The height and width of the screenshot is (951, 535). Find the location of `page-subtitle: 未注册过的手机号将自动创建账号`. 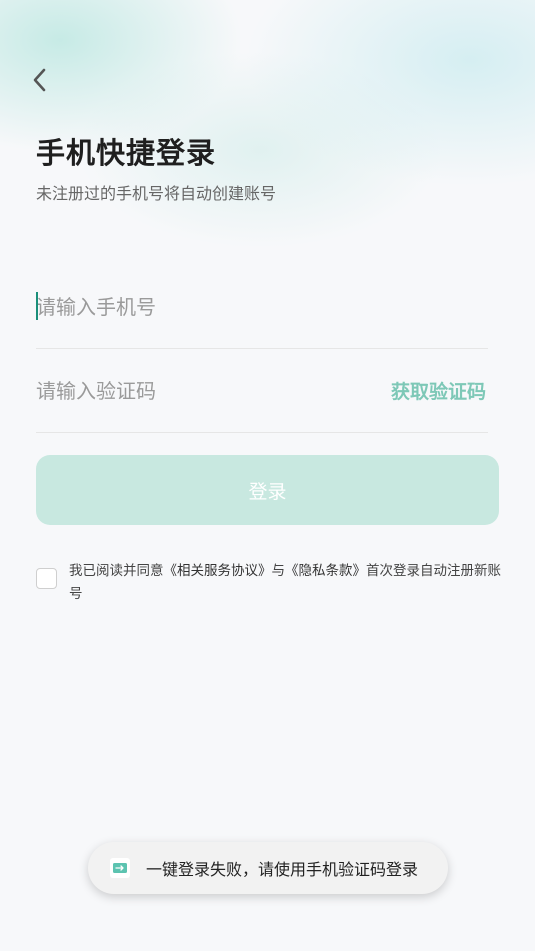

page-subtitle: 未注册过的手机号将自动创建账号 is located at coordinates (156, 193).